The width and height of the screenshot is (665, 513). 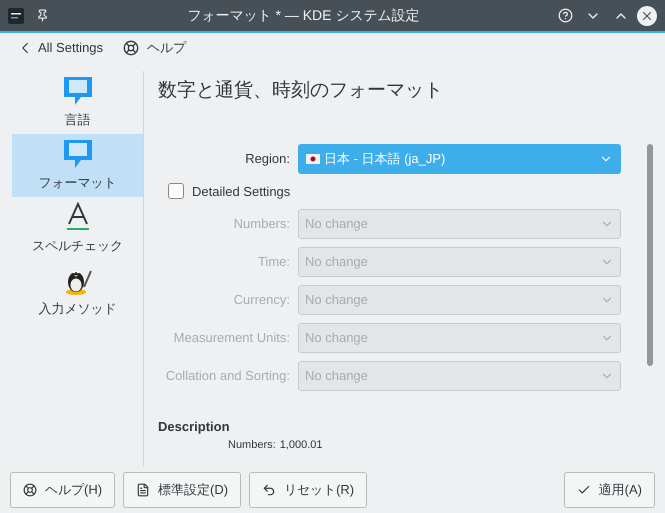 What do you see at coordinates (63, 490) in the screenshot?
I see `dialog-button: ヘルプ(H)` at bounding box center [63, 490].